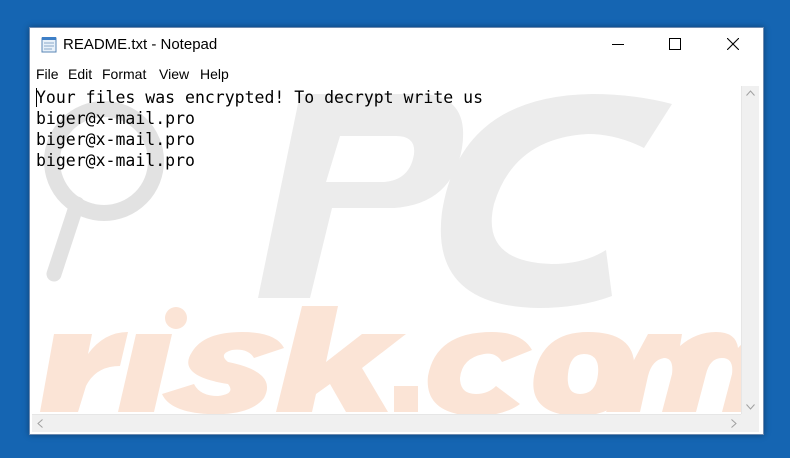 The height and width of the screenshot is (458, 790). I want to click on menu-format: Format, so click(124, 74).